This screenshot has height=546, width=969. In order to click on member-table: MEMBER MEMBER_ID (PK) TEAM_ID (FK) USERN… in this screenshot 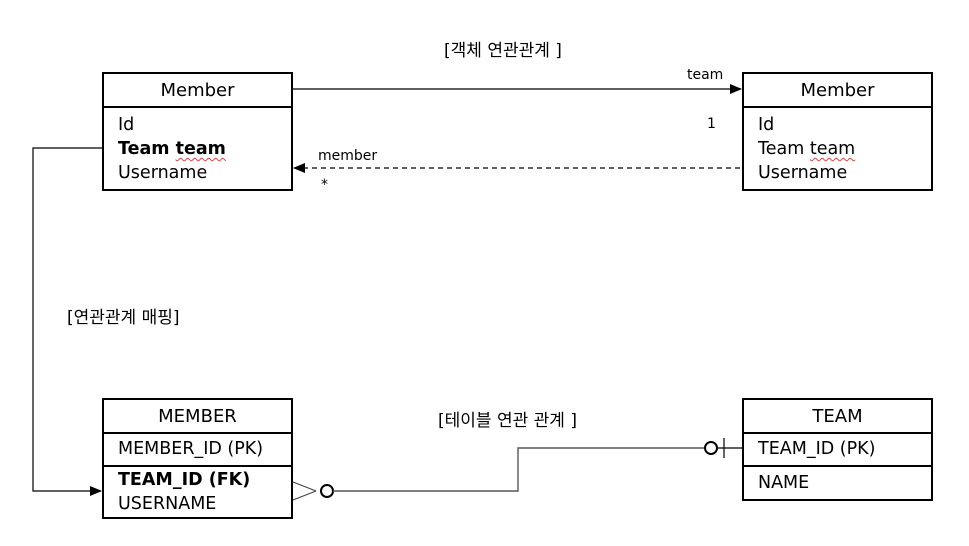, I will do `click(197, 458)`.